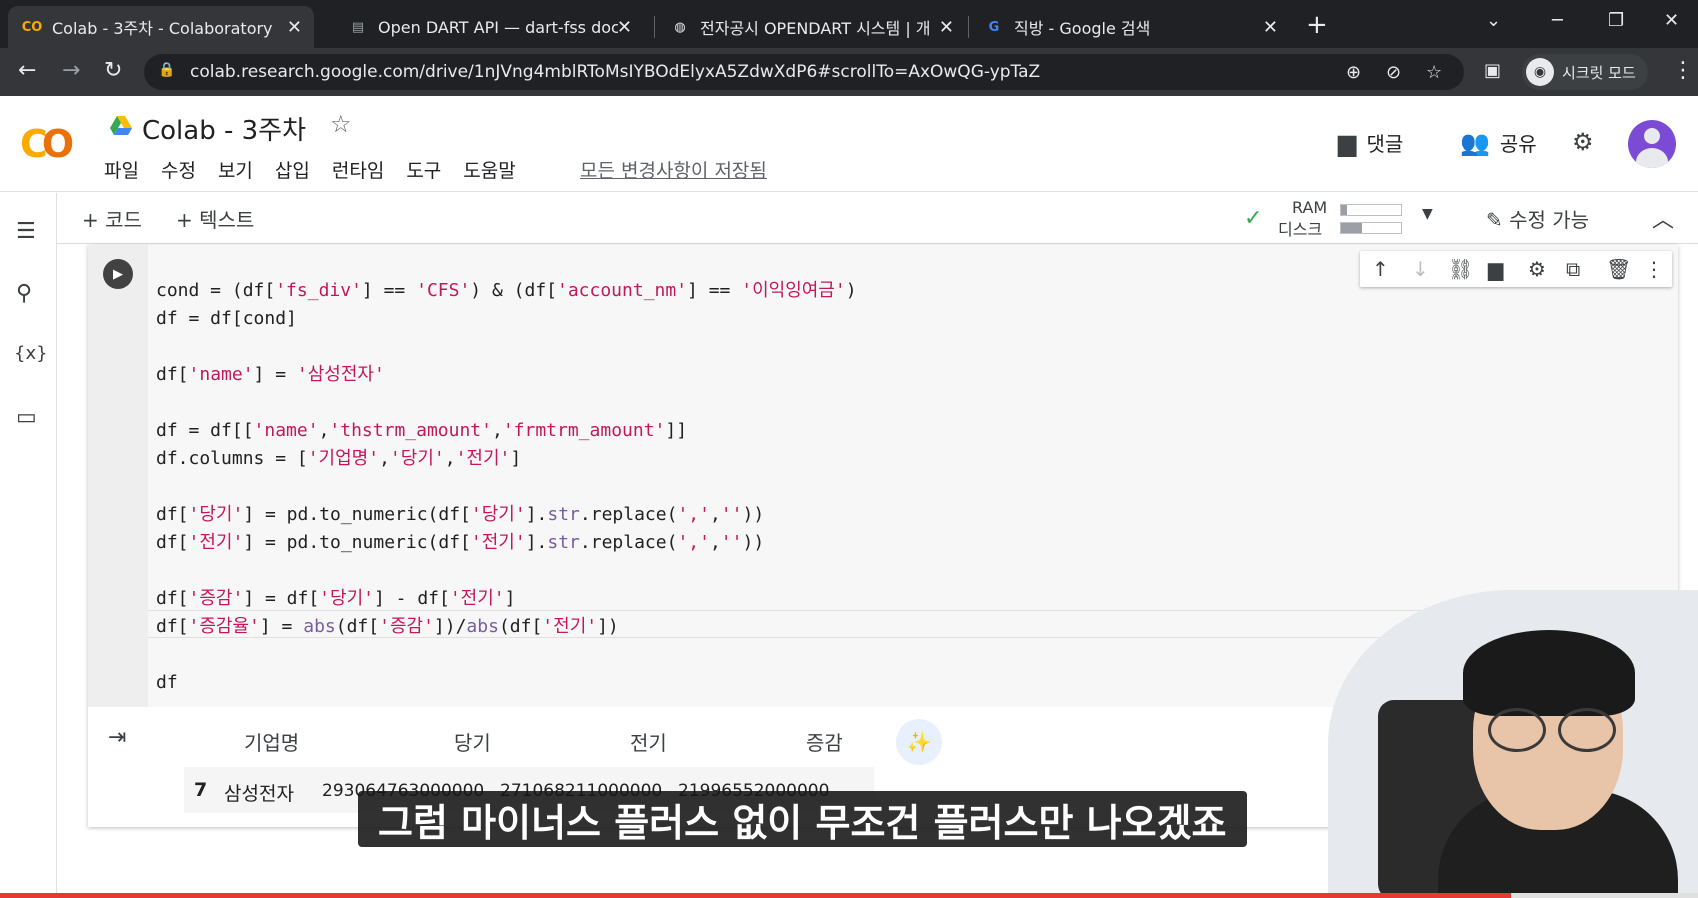  I want to click on run-cell-button: ▶, so click(118, 274).